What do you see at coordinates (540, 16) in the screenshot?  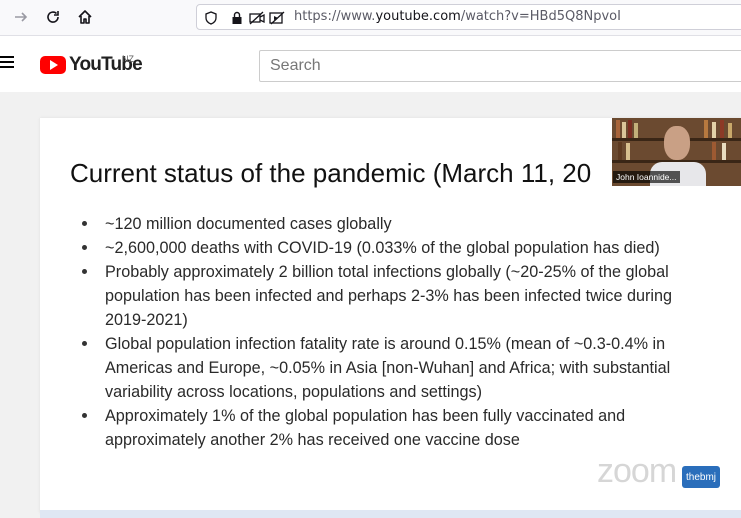 I see `url-path: /watch?v=HBd5Q8NpvoI` at bounding box center [540, 16].